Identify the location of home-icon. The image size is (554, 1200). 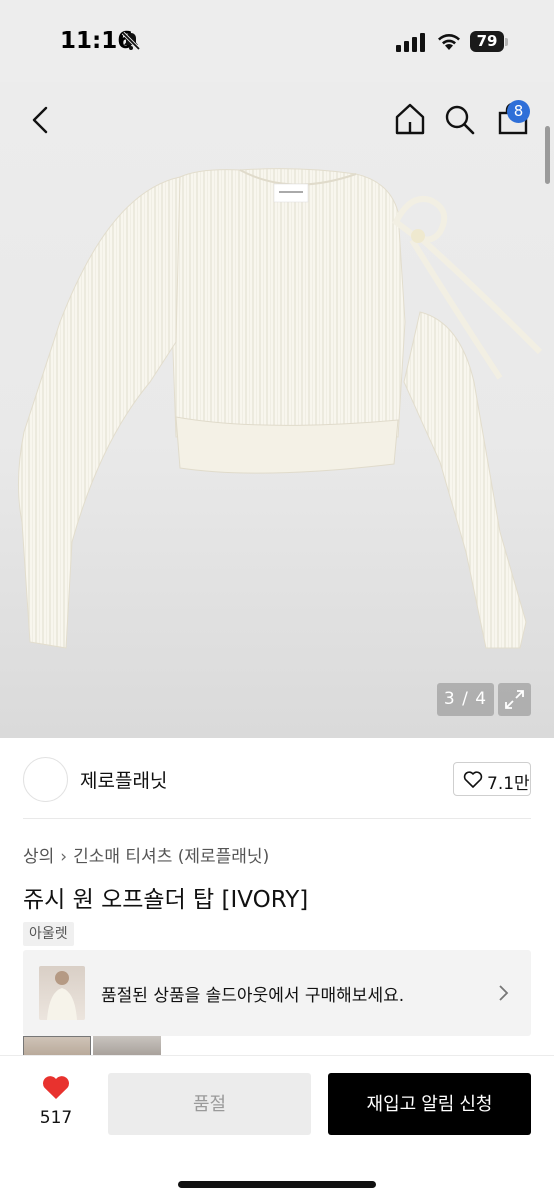
(410, 119).